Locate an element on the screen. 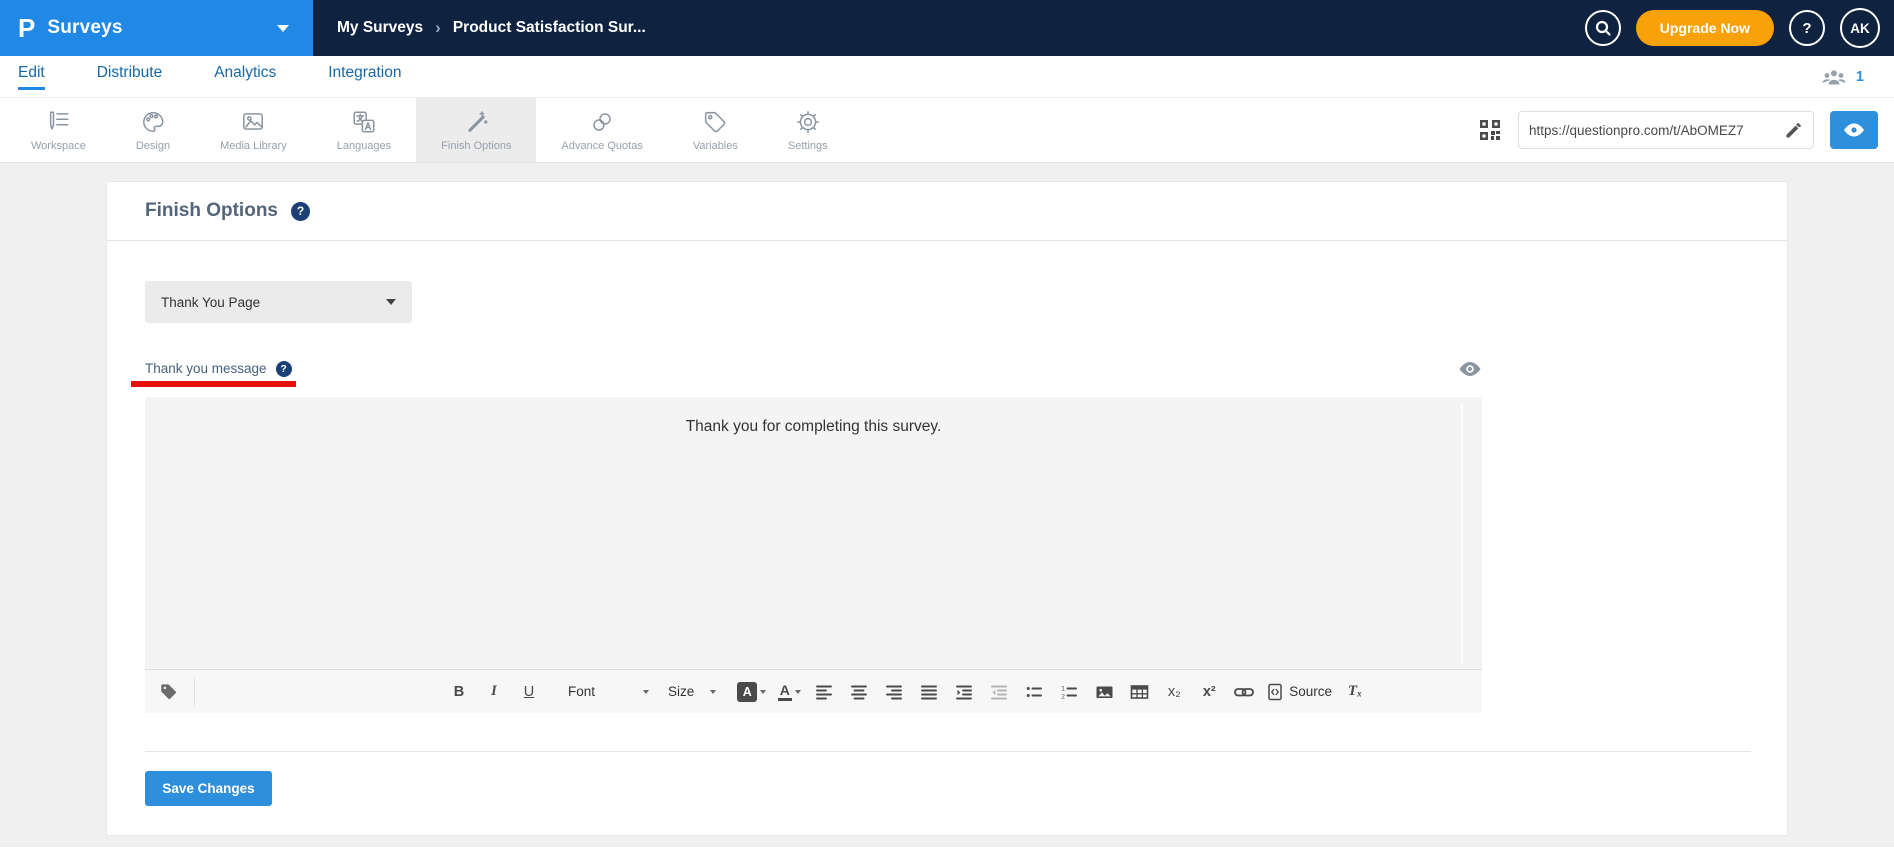  card-header: Finish Options ? is located at coordinates (947, 211).